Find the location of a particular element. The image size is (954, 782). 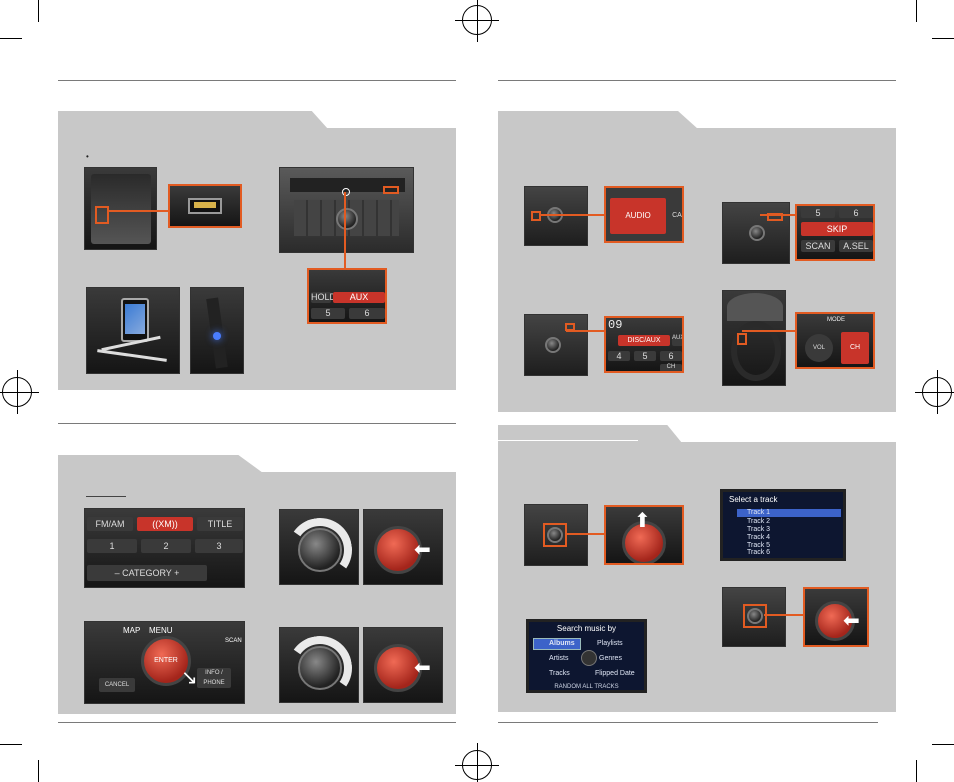

steering-wheel-photo is located at coordinates (754, 338).